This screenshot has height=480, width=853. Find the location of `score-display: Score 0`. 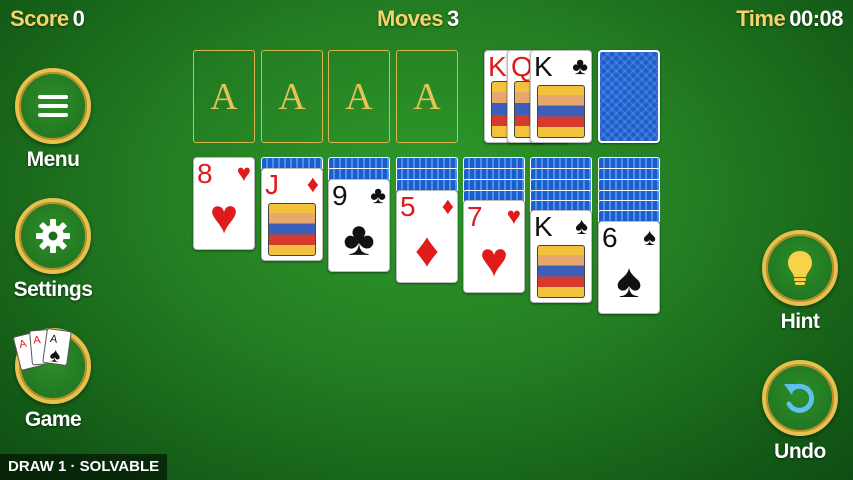

score-display: Score 0 is located at coordinates (47, 19).